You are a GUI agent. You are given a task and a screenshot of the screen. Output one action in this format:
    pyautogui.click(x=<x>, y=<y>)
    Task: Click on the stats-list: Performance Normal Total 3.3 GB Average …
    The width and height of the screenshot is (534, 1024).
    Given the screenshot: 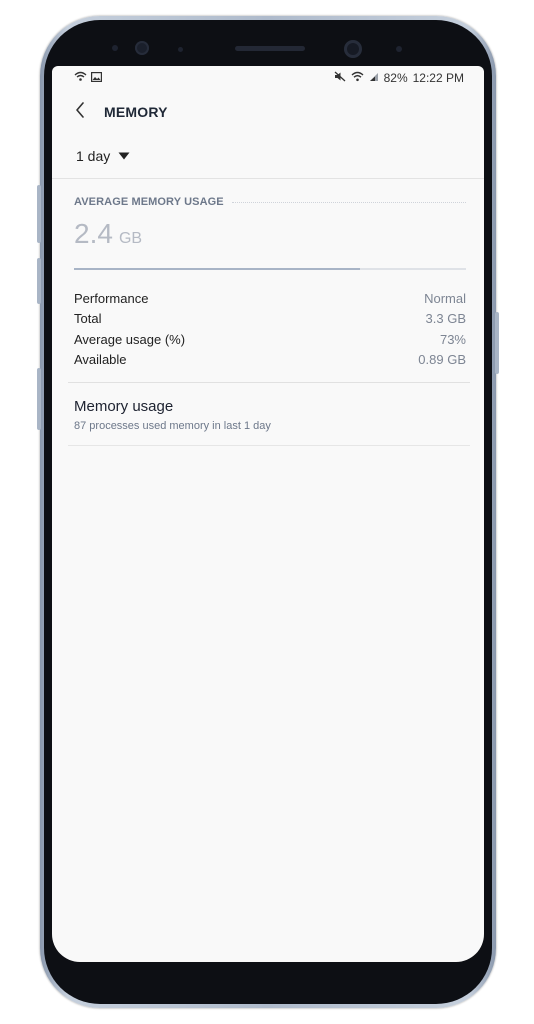 What is the action you would take?
    pyautogui.click(x=270, y=329)
    